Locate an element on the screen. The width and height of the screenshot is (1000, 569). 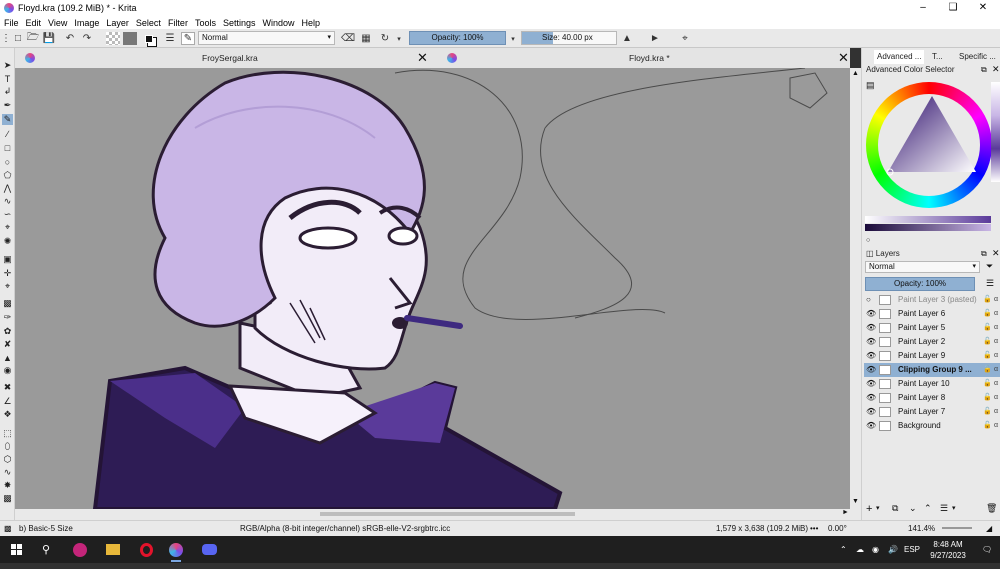
polyline-tool-icon: ⋀ is located at coordinates (7, 188).